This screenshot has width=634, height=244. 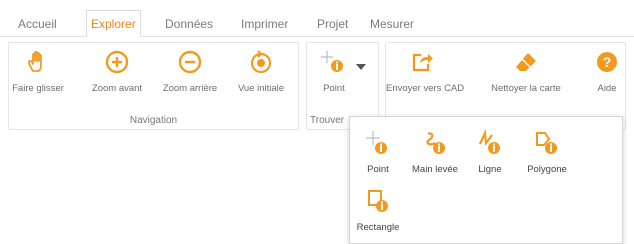 I want to click on tab-accueil: Accueil, so click(x=37, y=24).